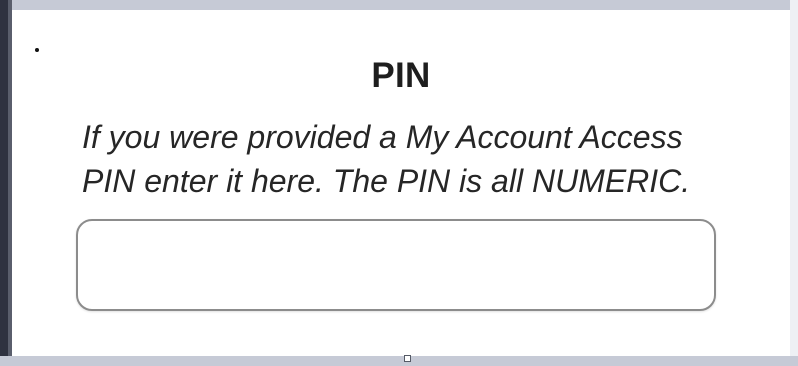 The height and width of the screenshot is (366, 798). What do you see at coordinates (6, 183) in the screenshot?
I see `window-frame-left` at bounding box center [6, 183].